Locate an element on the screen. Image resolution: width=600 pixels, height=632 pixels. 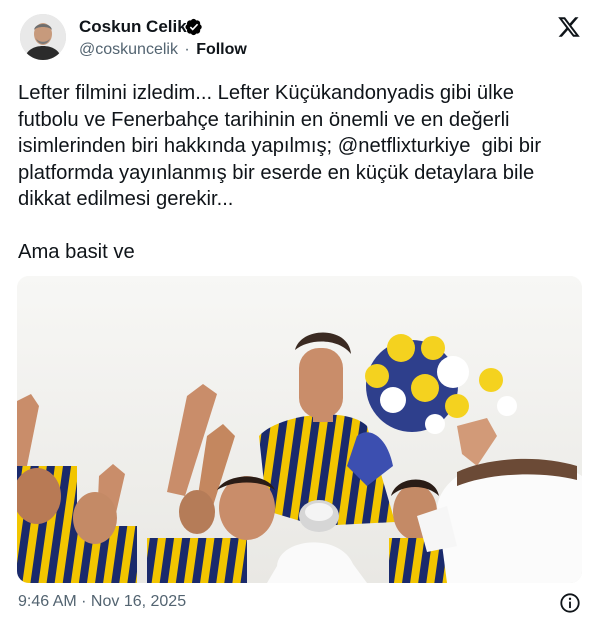
avatar-image is located at coordinates (43, 37).